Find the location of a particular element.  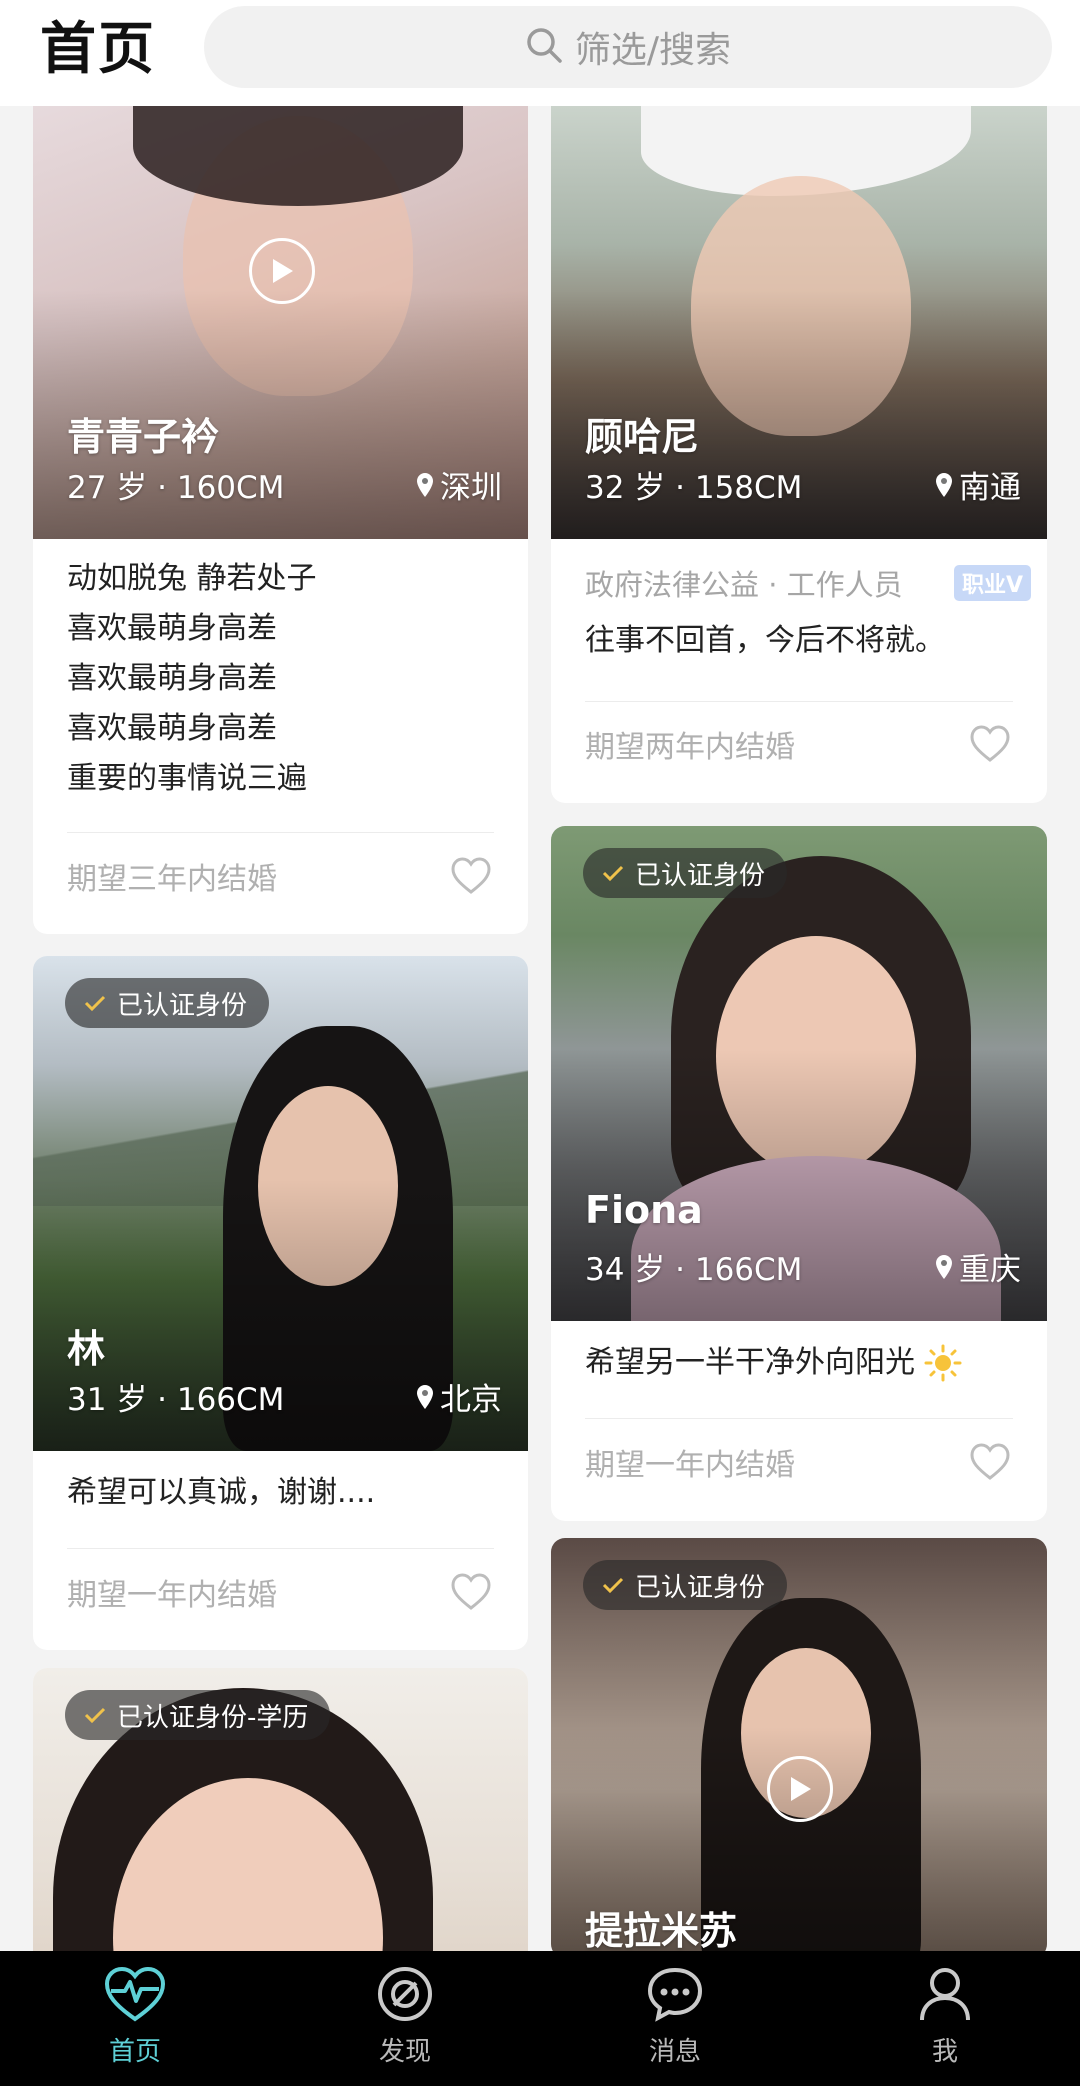

search-placeholder: 筛选/搜索 is located at coordinates (653, 50).